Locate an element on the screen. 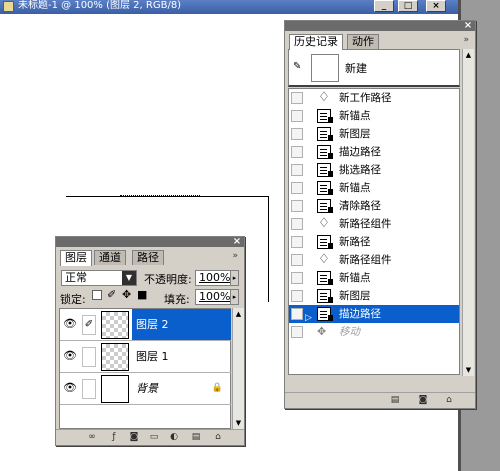 The image size is (500, 471). history-state-8: 新路径 is located at coordinates (374, 242).